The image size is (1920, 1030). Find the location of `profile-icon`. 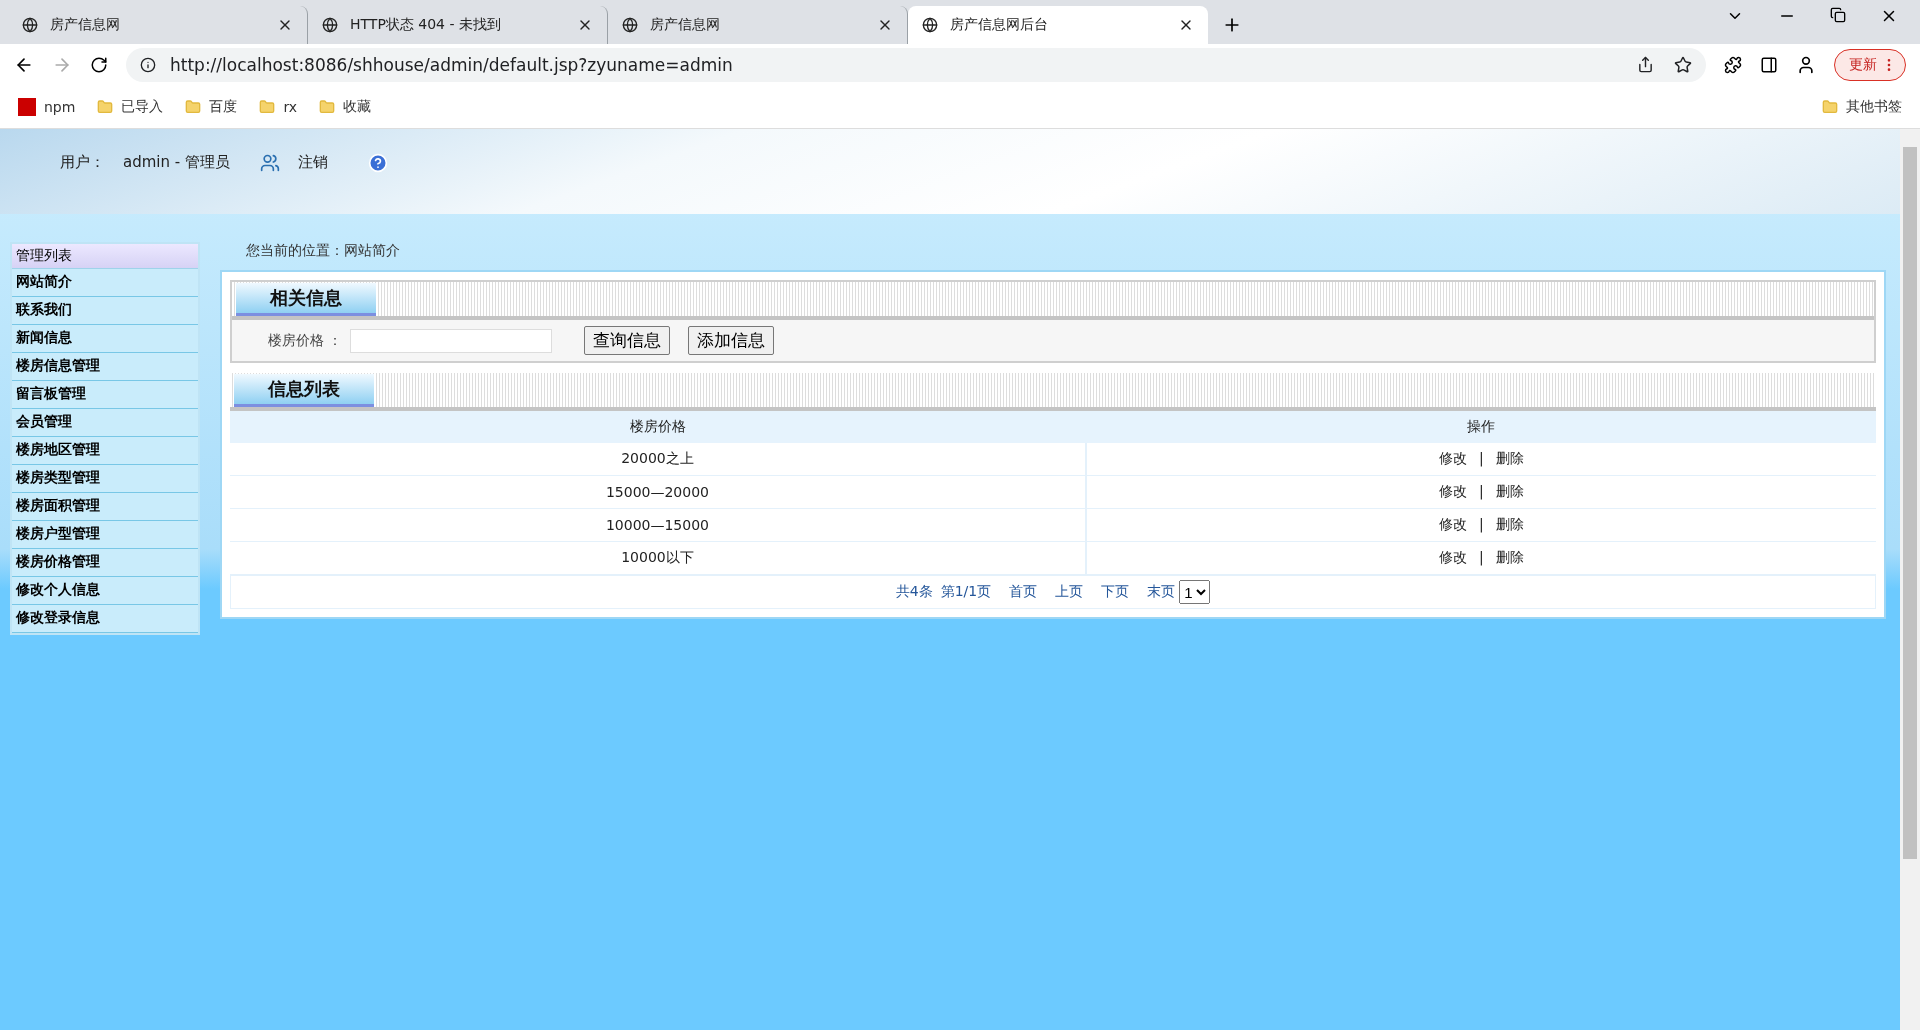

profile-icon is located at coordinates (1806, 65).